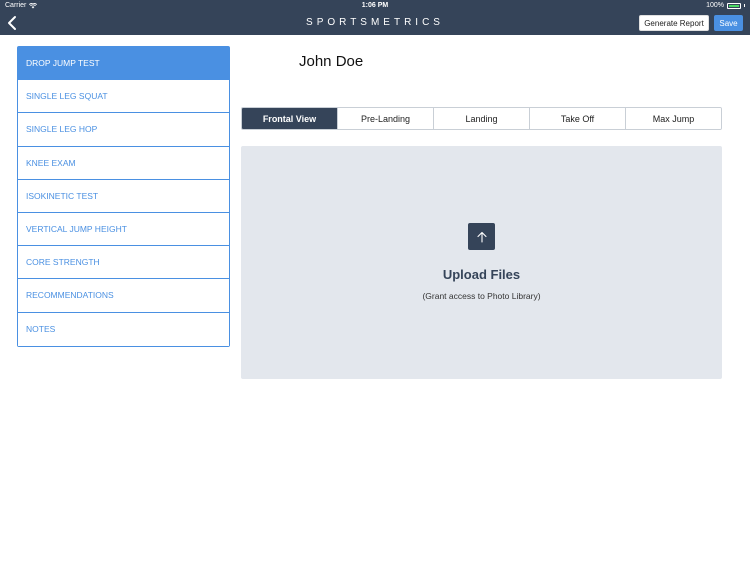 Image resolution: width=750 pixels, height=562 pixels. I want to click on sidebar-item-label: SINGLE LEG HOP, so click(62, 129).